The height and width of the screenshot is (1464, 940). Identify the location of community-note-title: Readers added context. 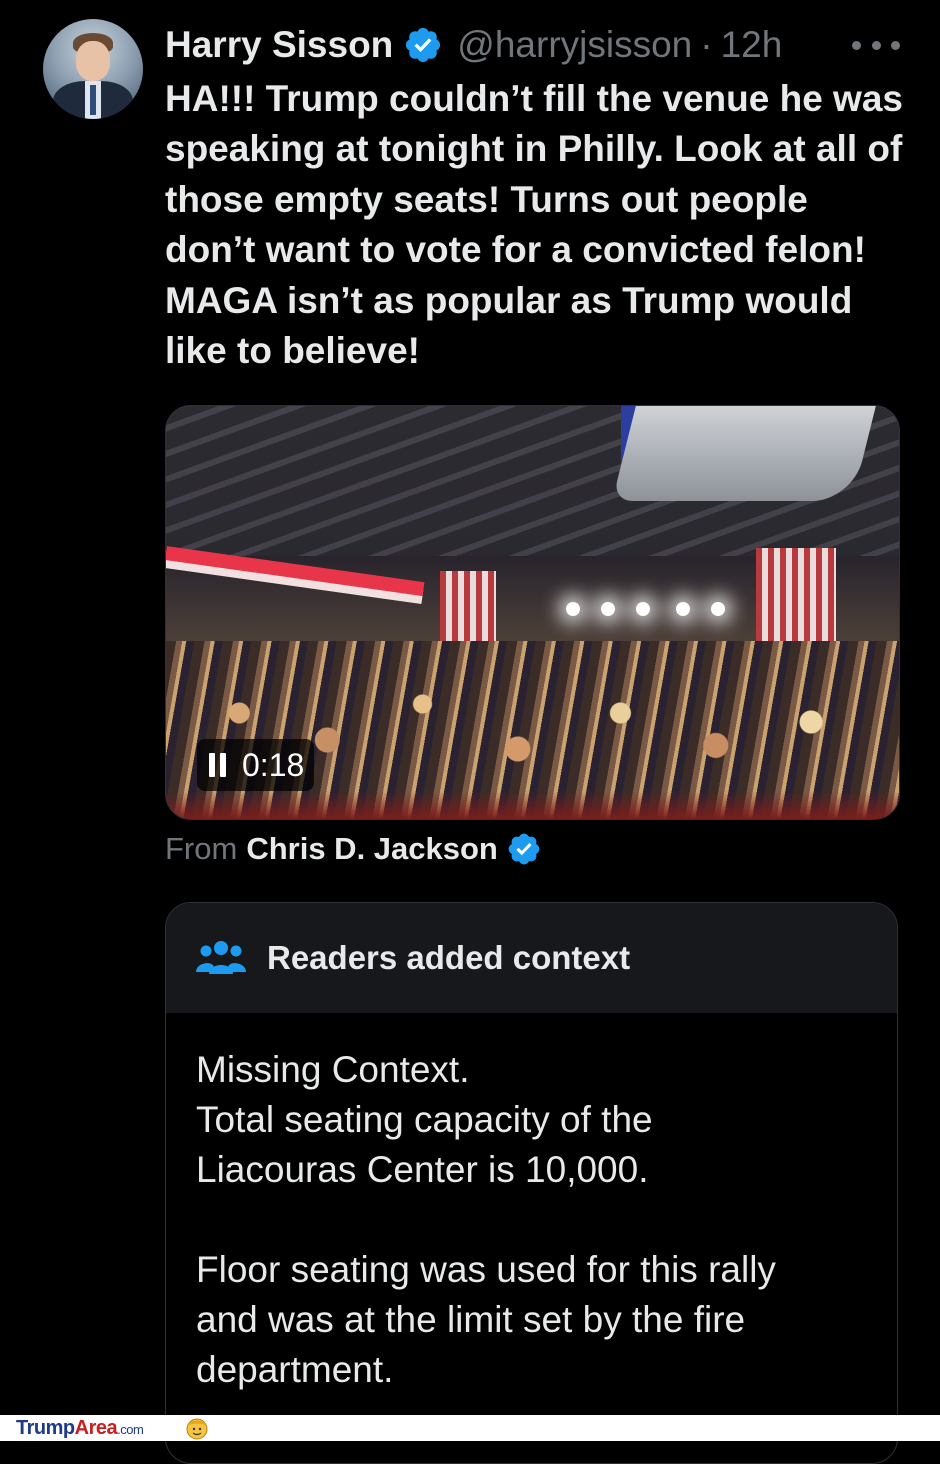
(449, 957).